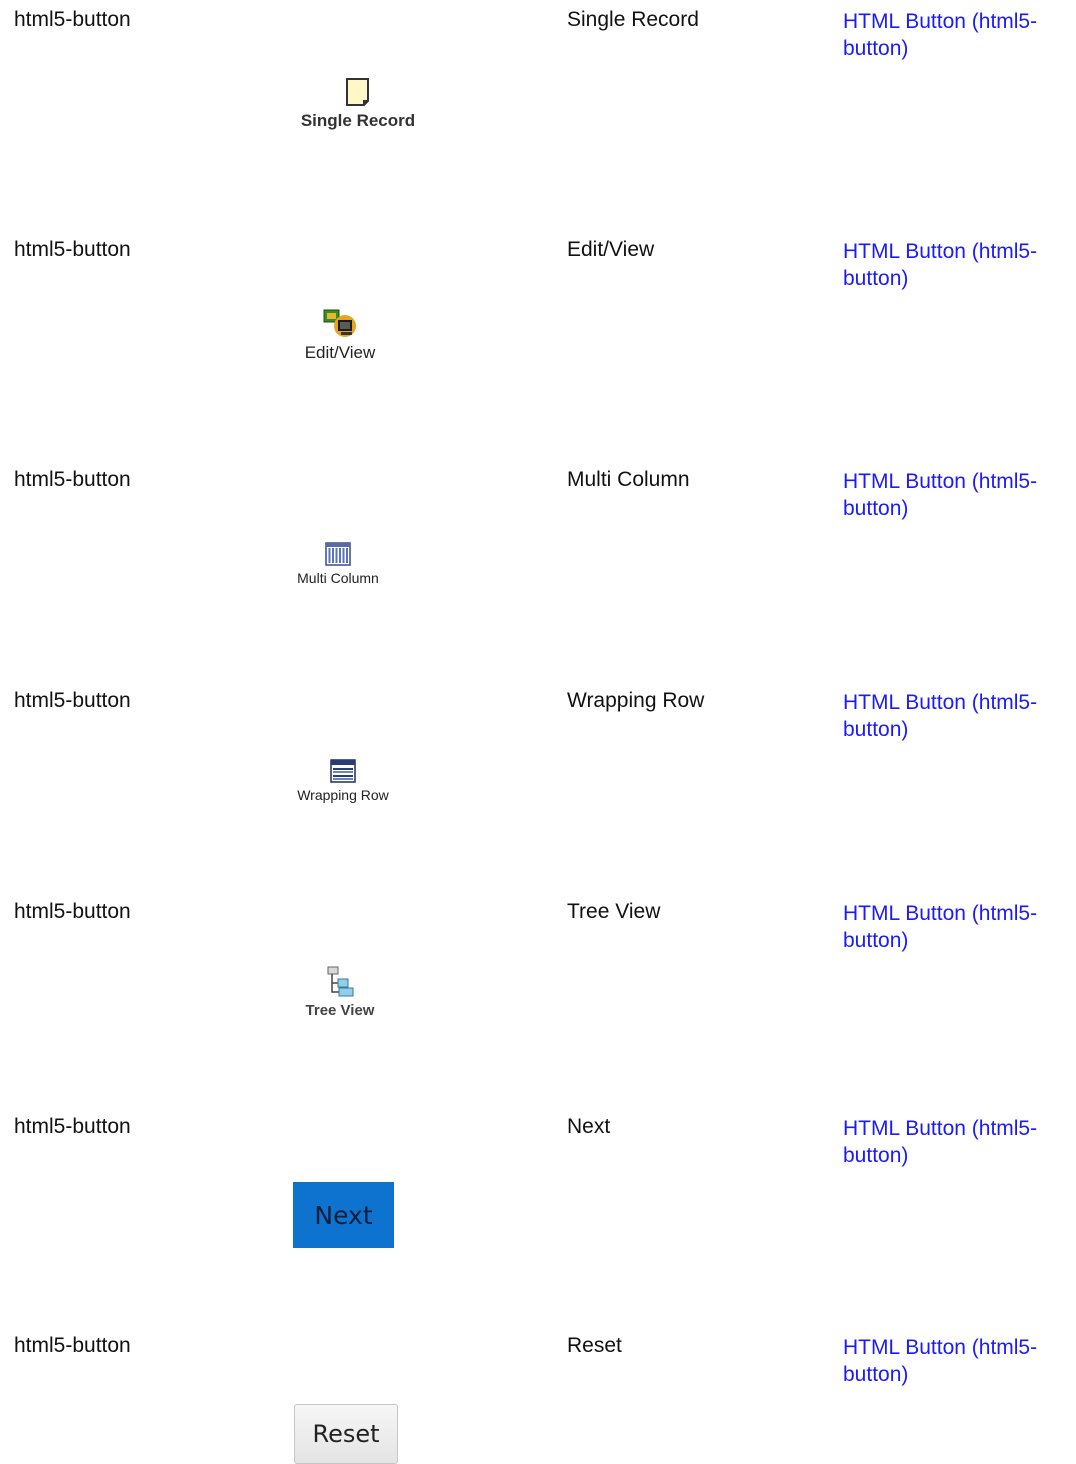  I want to click on single-record-caption: Single Record, so click(358, 120).